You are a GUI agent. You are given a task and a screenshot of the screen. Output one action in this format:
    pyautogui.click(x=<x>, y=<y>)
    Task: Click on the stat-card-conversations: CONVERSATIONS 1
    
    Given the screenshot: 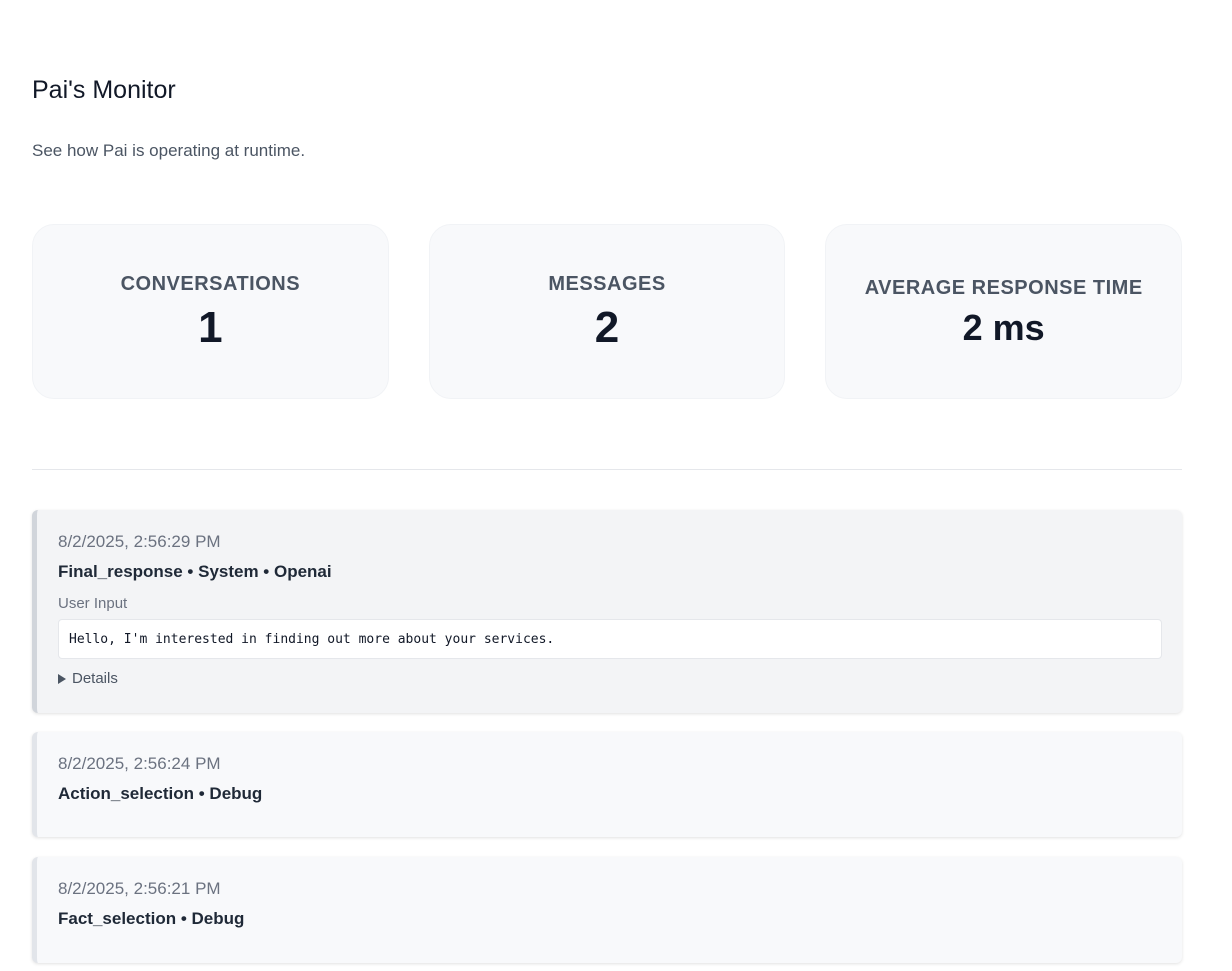 What is the action you would take?
    pyautogui.click(x=210, y=311)
    